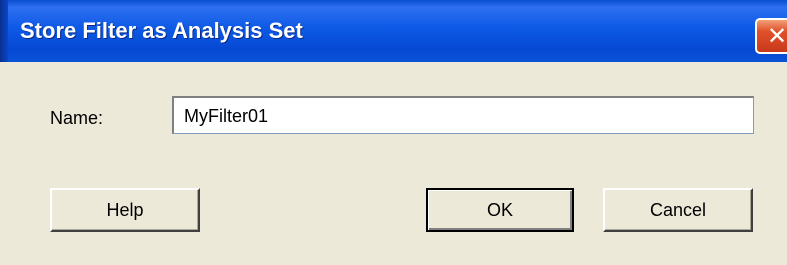 Image resolution: width=787 pixels, height=265 pixels. I want to click on close-icon: ✕, so click(777, 36).